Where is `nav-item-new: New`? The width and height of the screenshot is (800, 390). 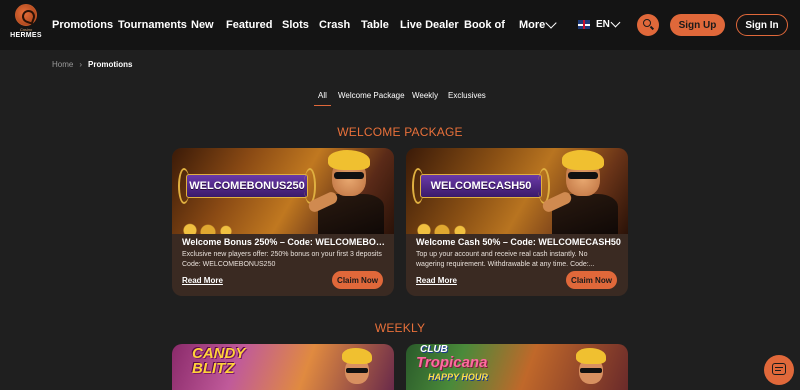 nav-item-new: New is located at coordinates (202, 25).